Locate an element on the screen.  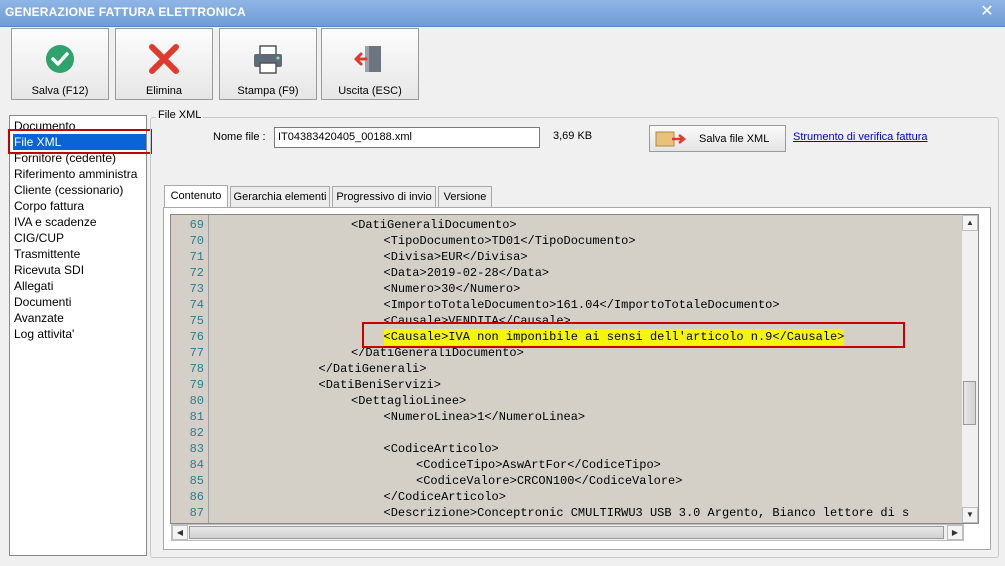
close-icon: ✕ is located at coordinates (987, 12).